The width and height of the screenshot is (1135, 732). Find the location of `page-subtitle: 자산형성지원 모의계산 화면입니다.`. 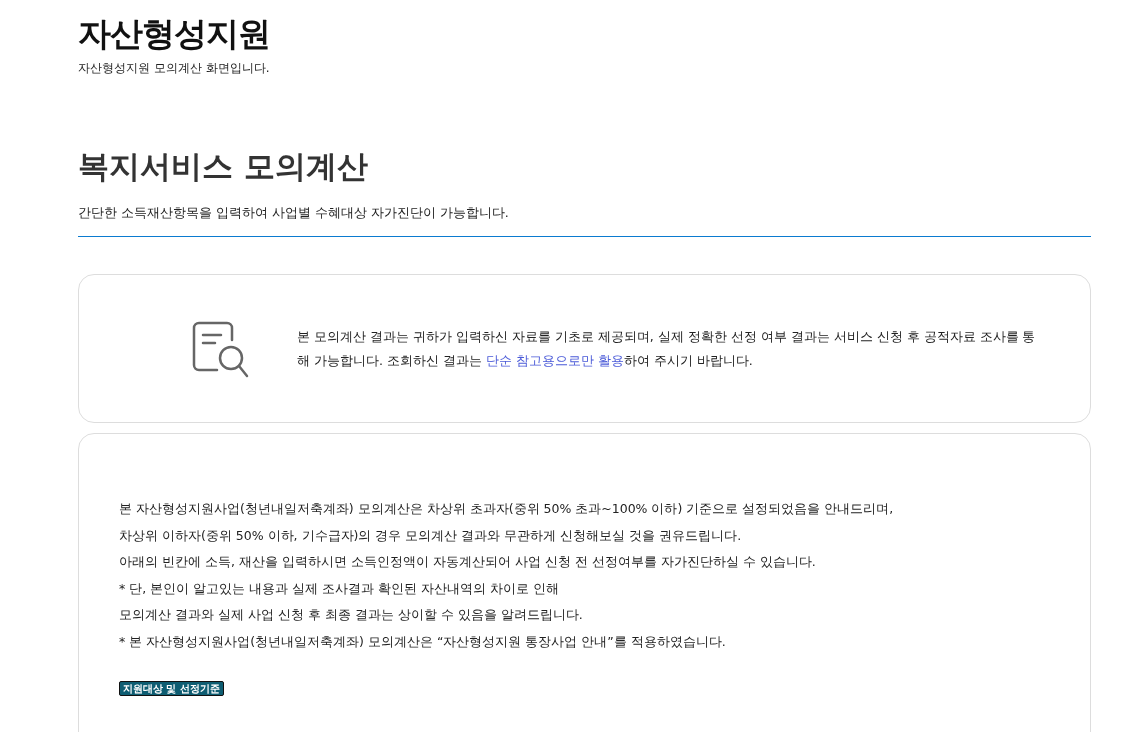

page-subtitle: 자산형성지원 모의계산 화면입니다. is located at coordinates (174, 68).